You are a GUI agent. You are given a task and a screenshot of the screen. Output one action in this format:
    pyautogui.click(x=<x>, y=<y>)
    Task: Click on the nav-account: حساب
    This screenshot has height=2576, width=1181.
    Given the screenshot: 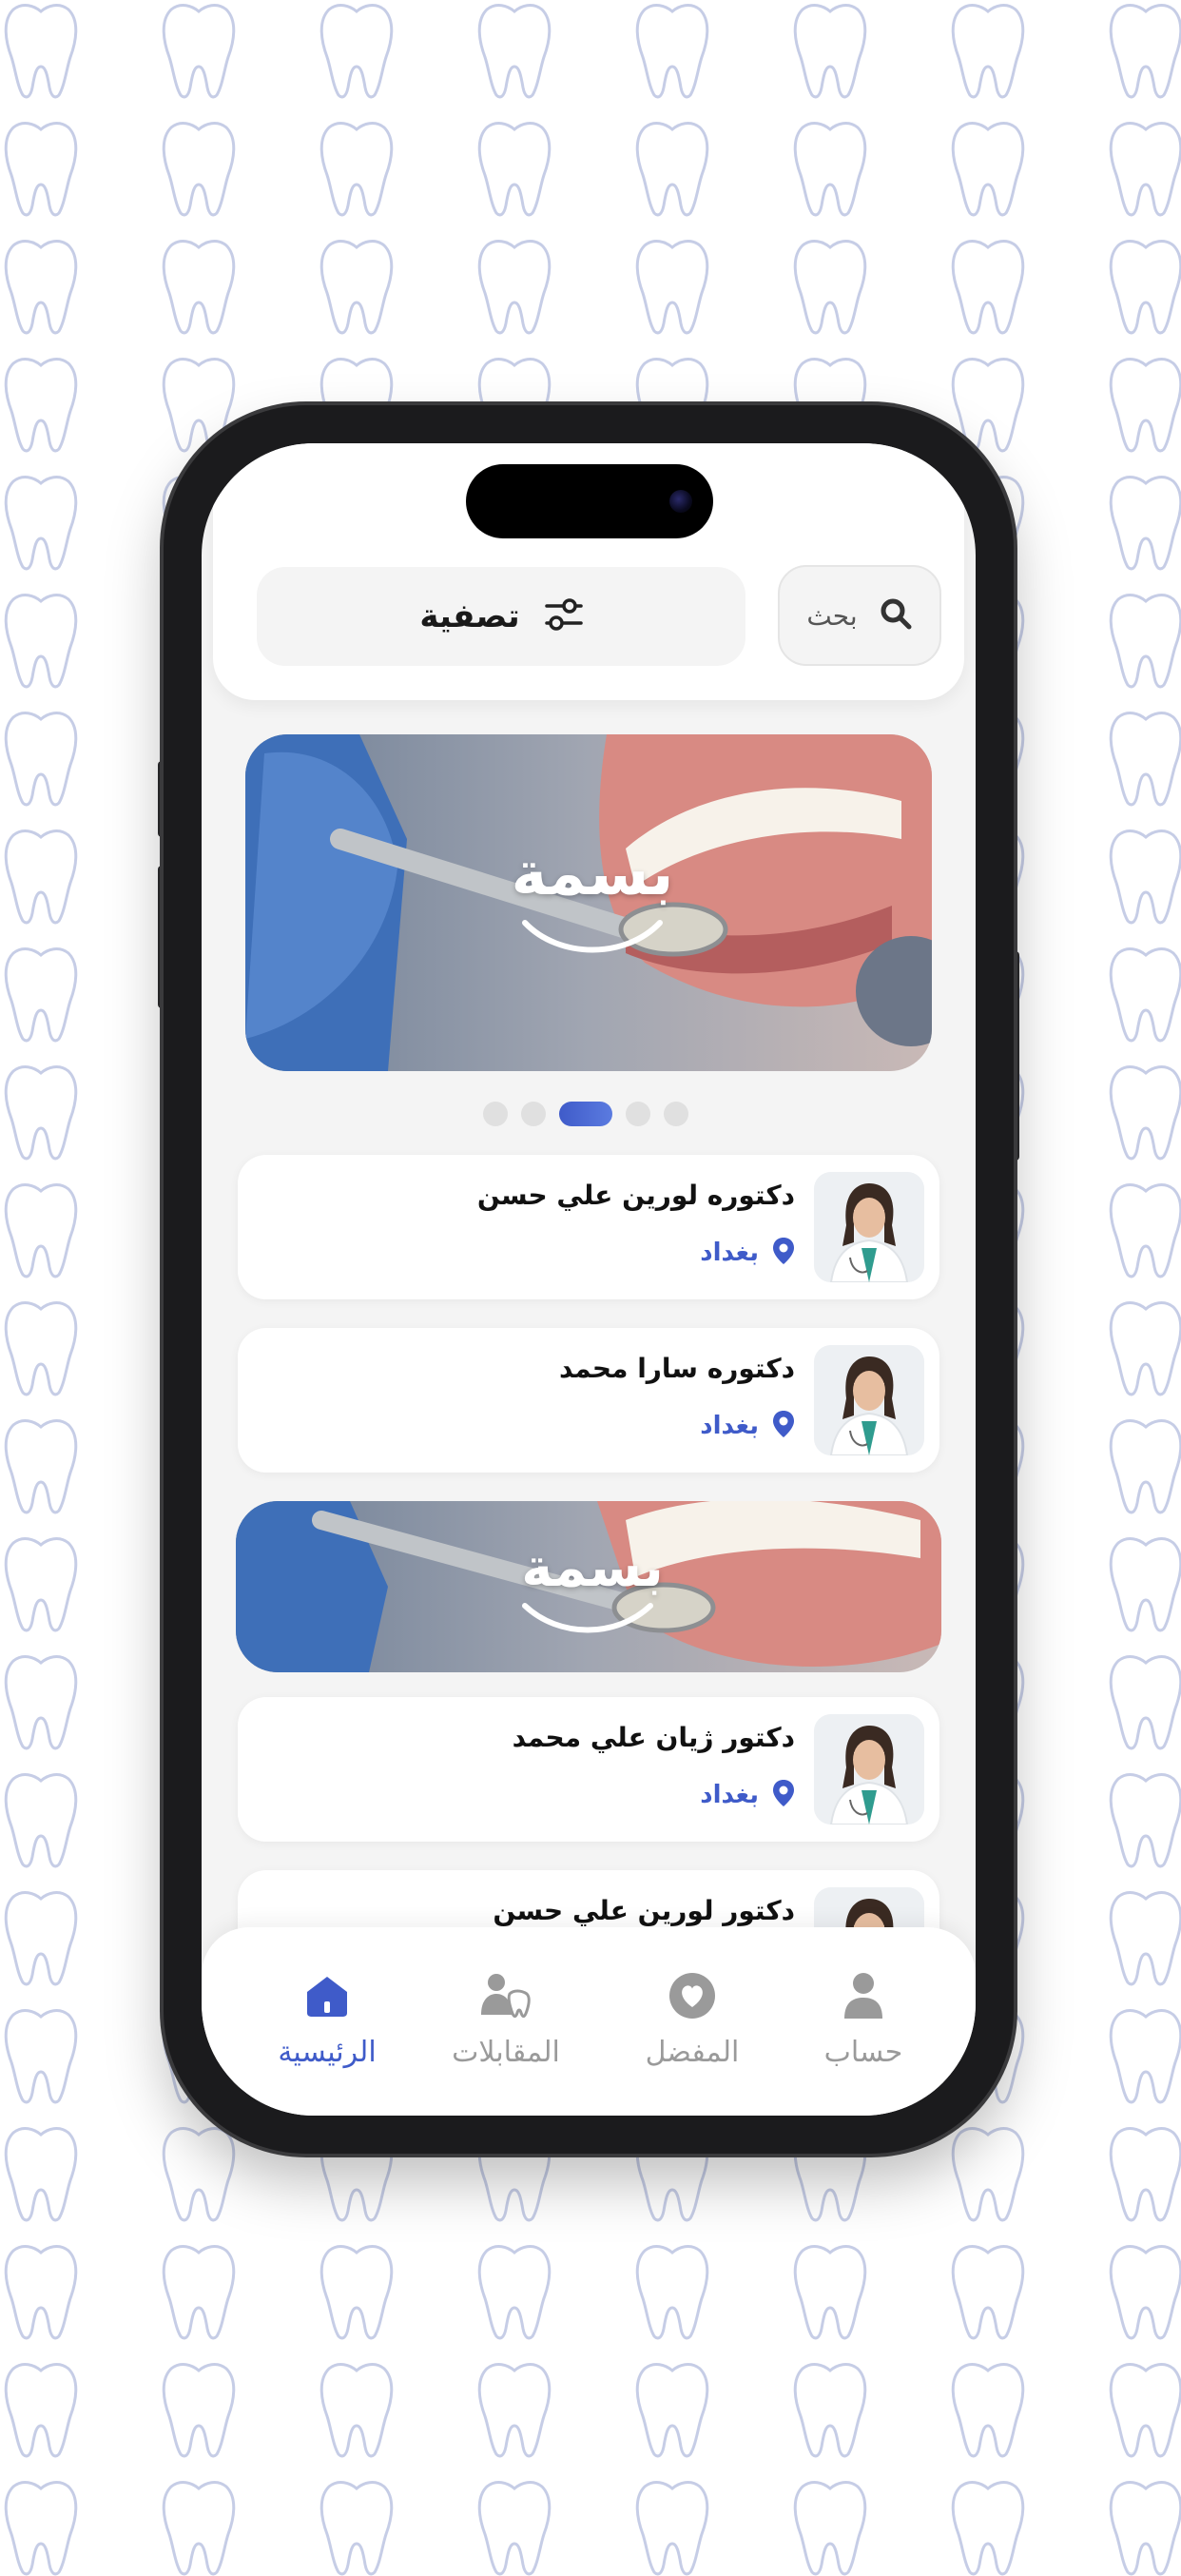 What is the action you would take?
    pyautogui.click(x=863, y=2019)
    